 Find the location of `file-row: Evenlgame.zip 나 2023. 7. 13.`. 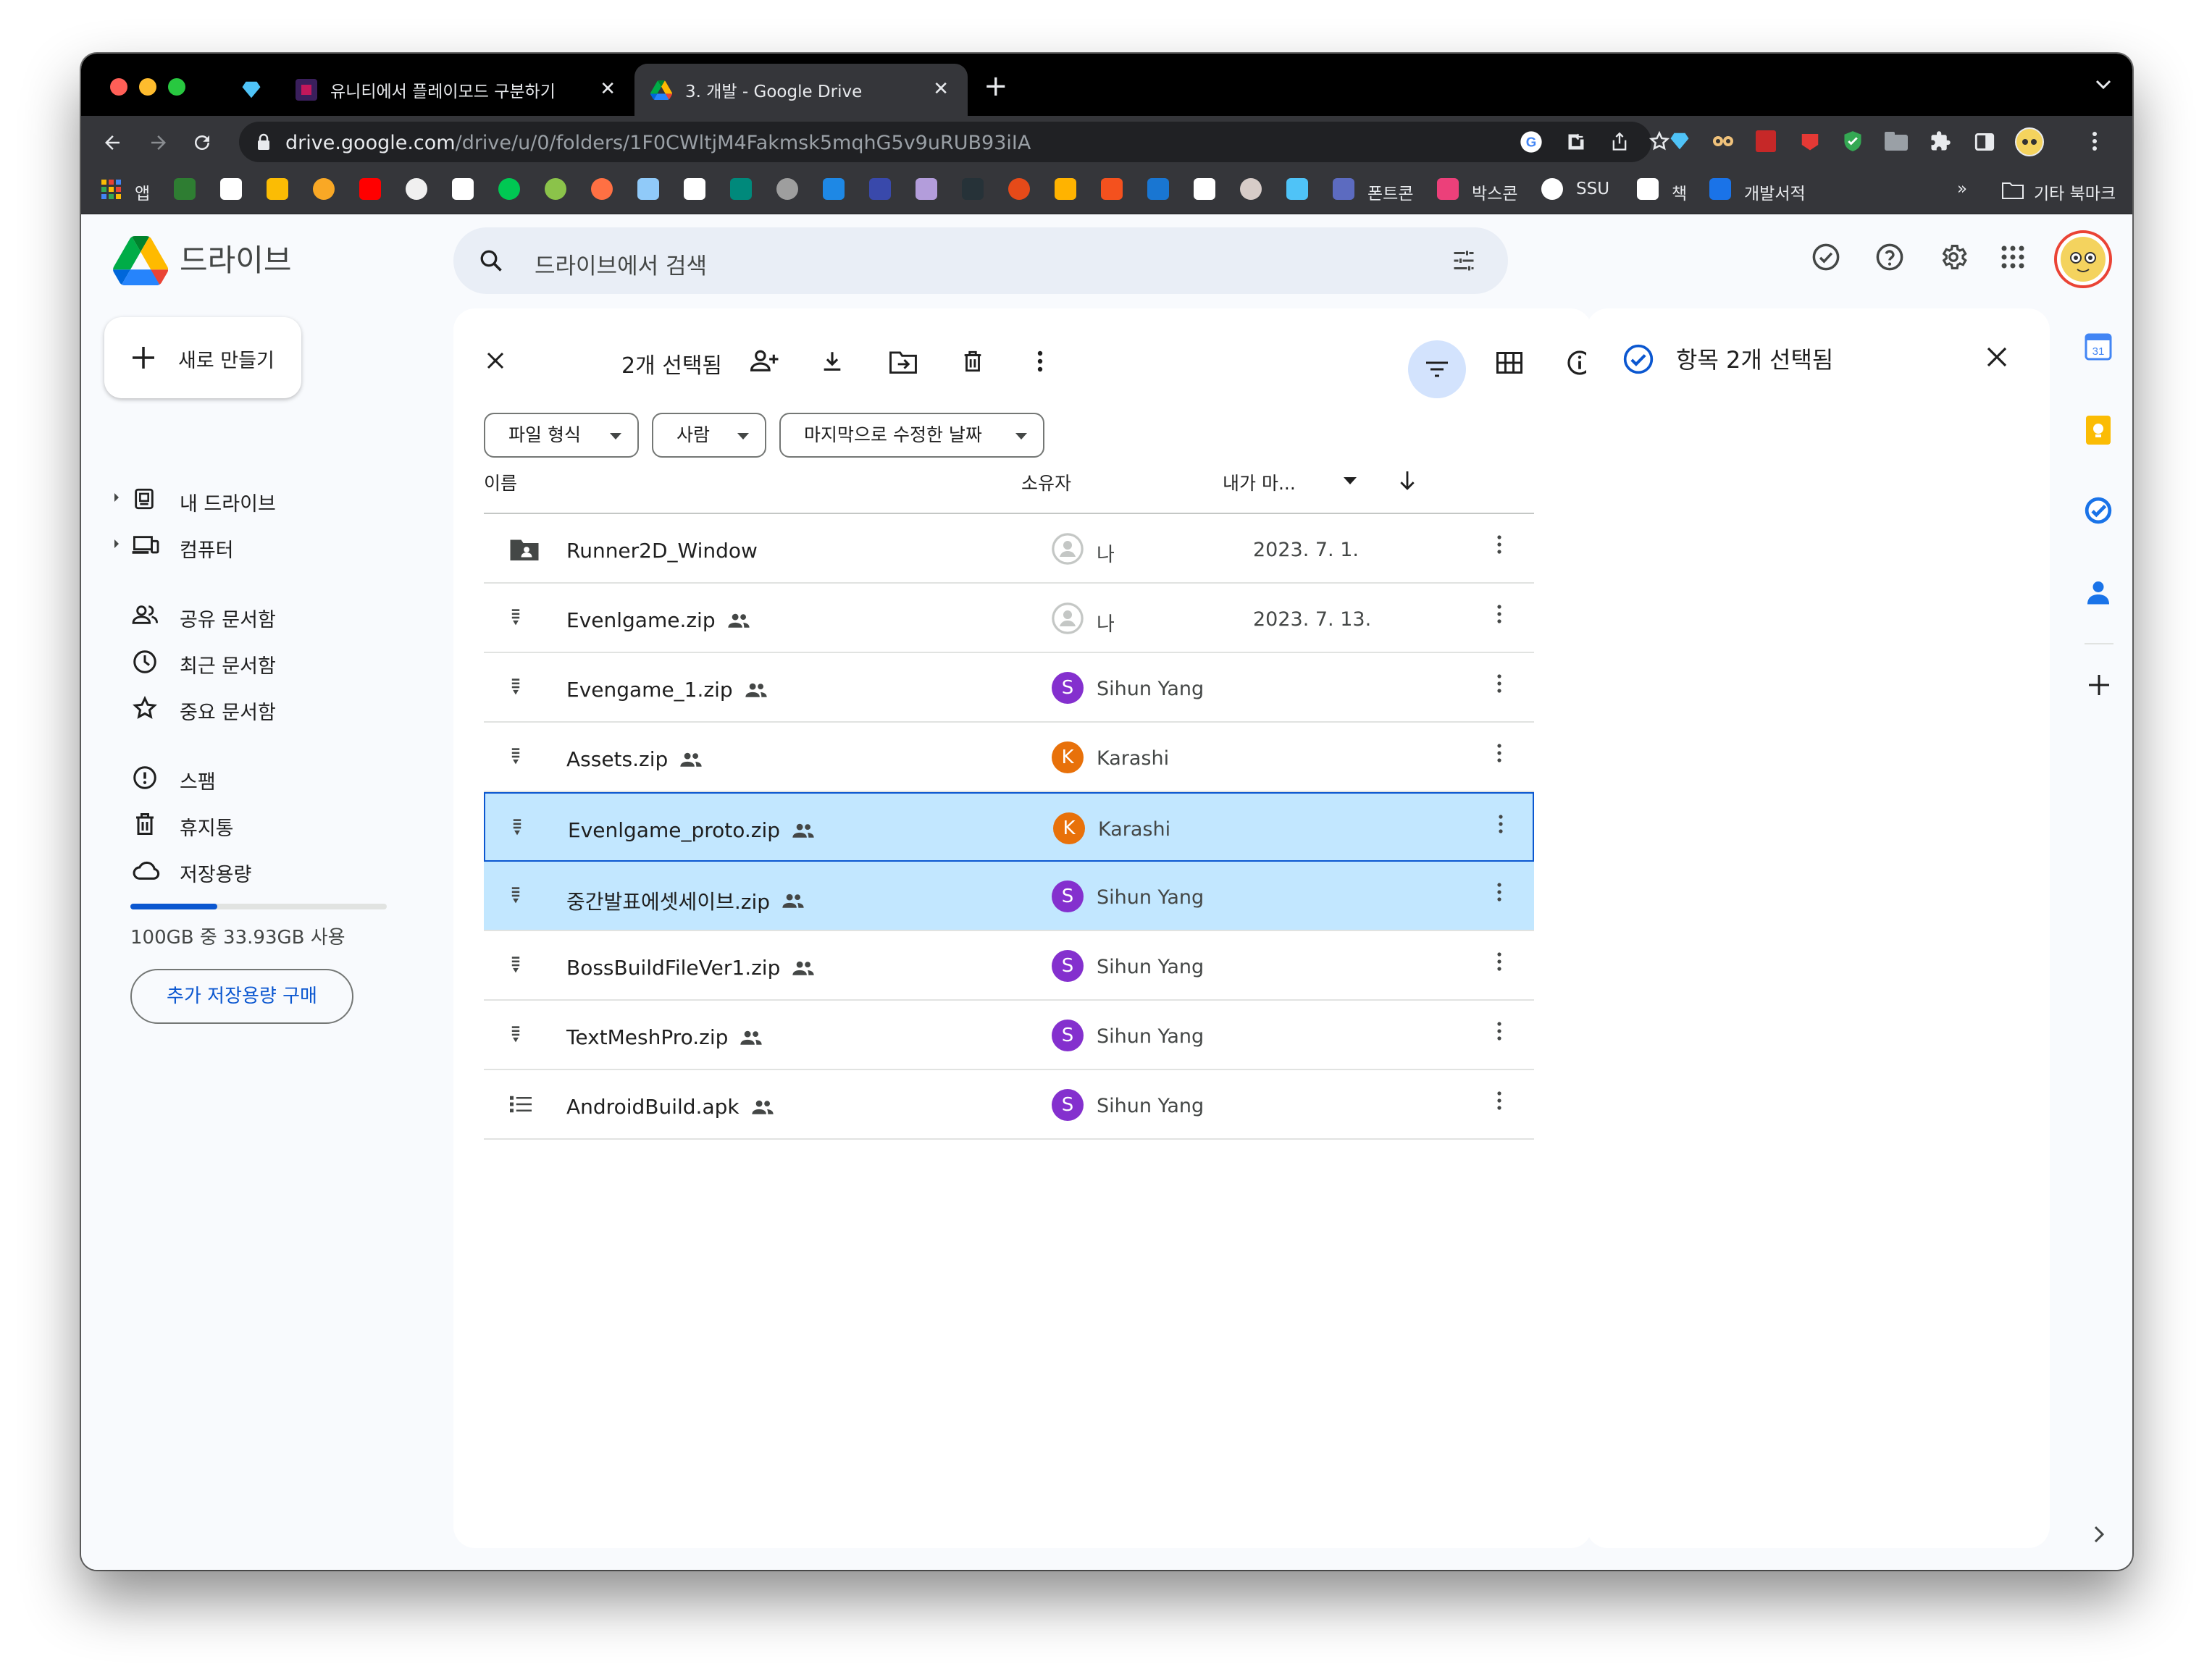

file-row: Evenlgame.zip 나 2023. 7. 13. is located at coordinates (1009, 618).